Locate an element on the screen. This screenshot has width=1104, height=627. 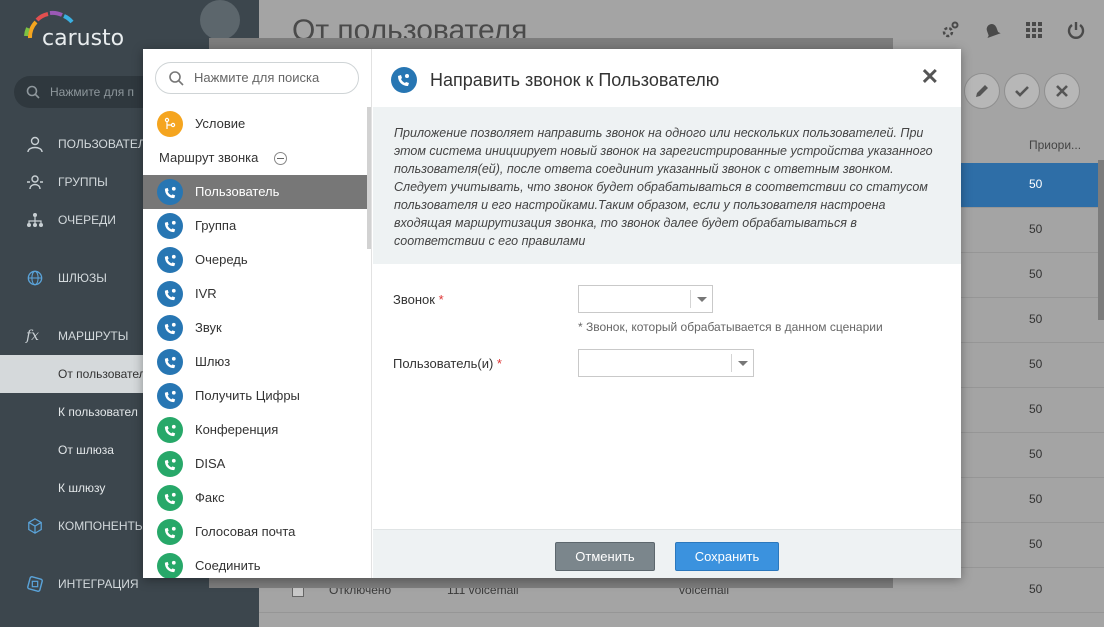
phone-connect-icon is located at coordinates (170, 565).